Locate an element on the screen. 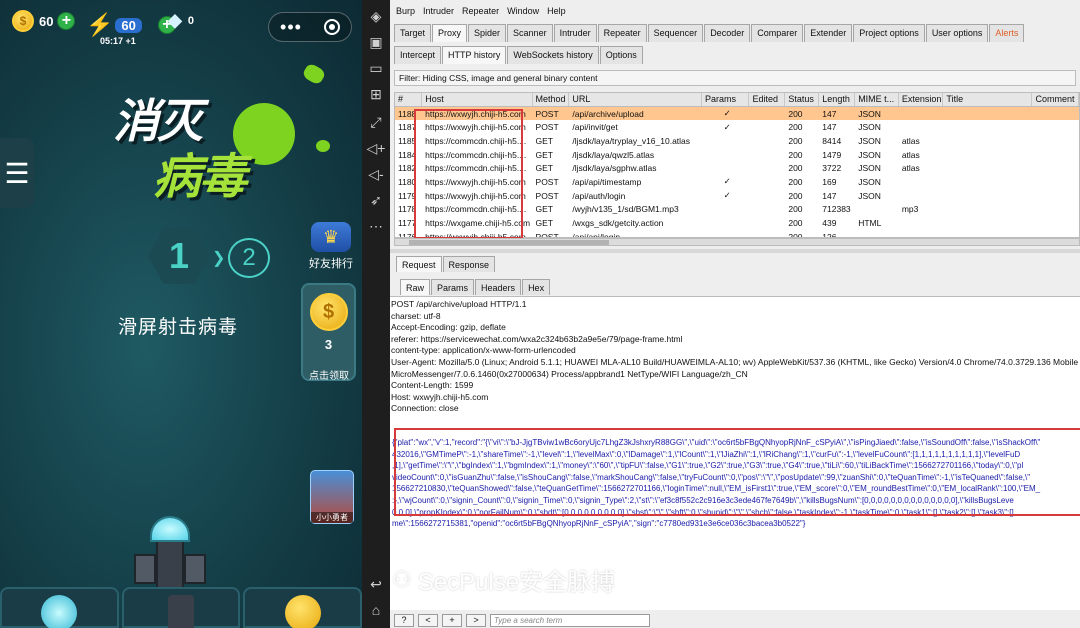 This screenshot has height=628, width=1080. back-icon: ↩ is located at coordinates (376, 584).